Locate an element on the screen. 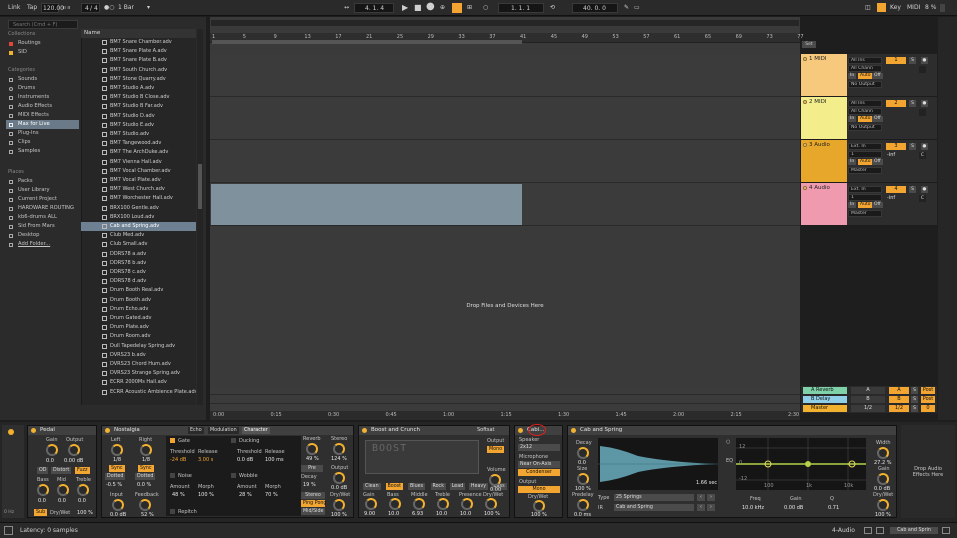 The image size is (957, 538). wobble-morph-value: 70 % is located at coordinates (271, 495).